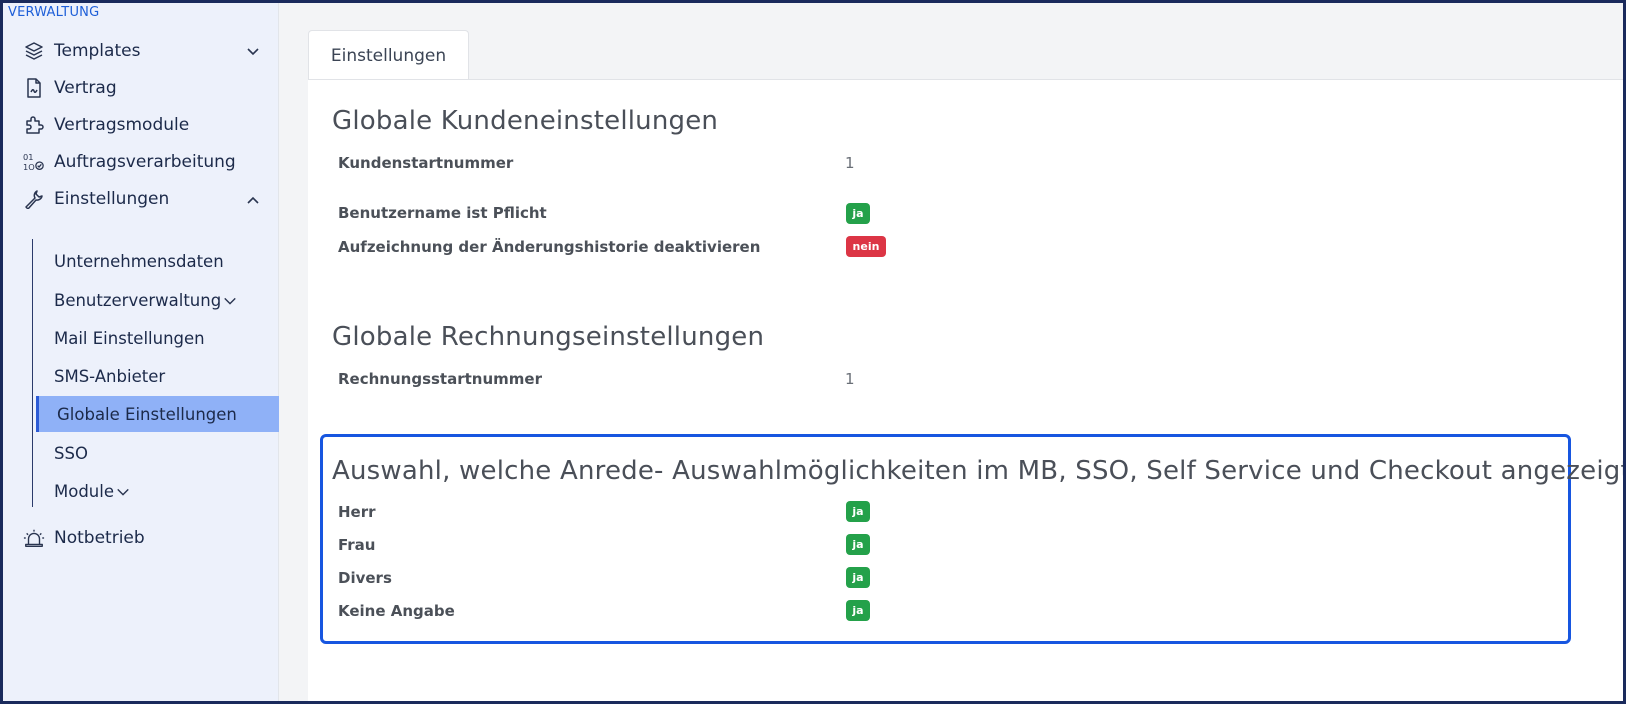 The width and height of the screenshot is (1626, 704). What do you see at coordinates (442, 213) in the screenshot?
I see `row-label-benutzername-pflicht: Benutzername ist Pflicht` at bounding box center [442, 213].